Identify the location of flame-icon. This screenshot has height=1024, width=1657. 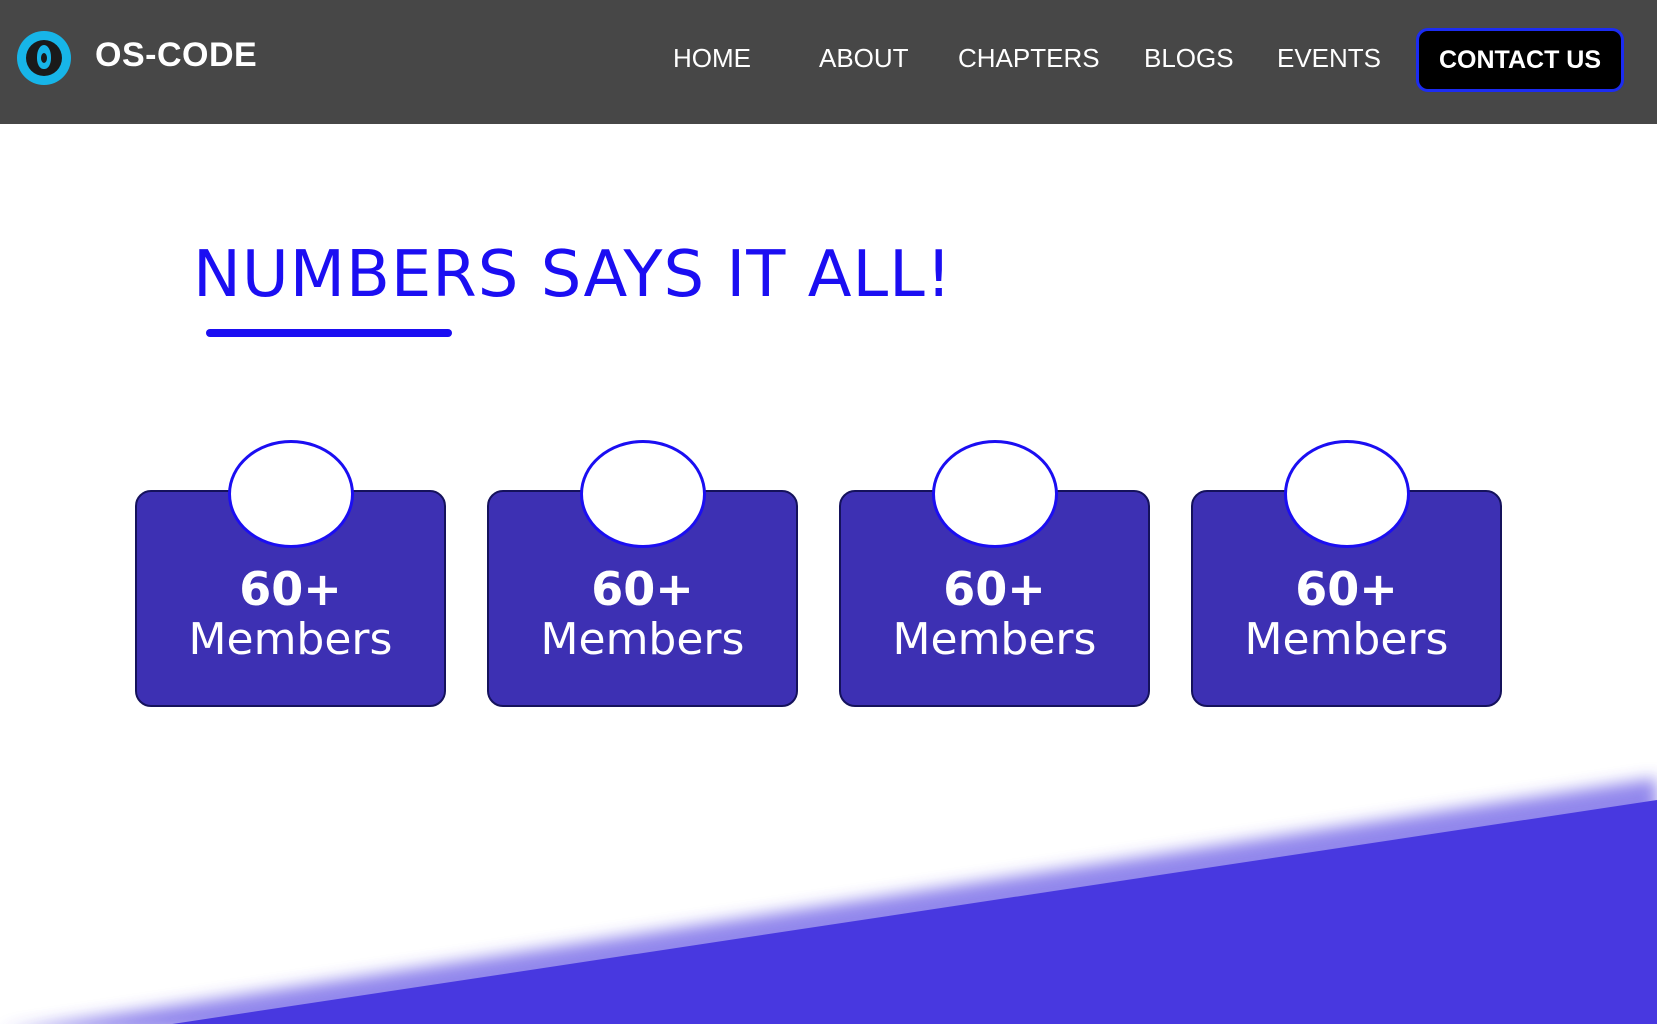
(44, 57).